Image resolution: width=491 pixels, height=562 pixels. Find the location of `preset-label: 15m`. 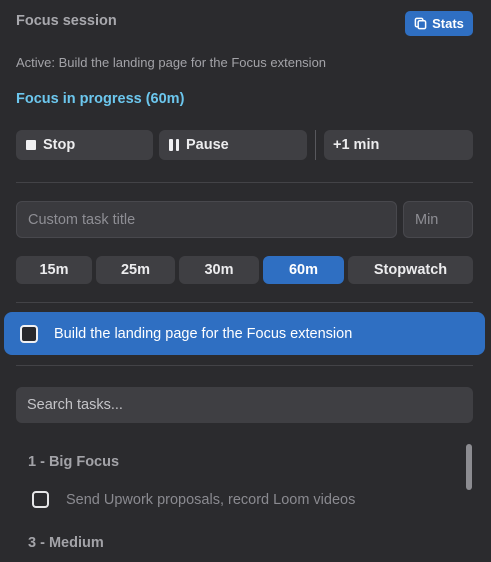

preset-label: 15m is located at coordinates (54, 270).